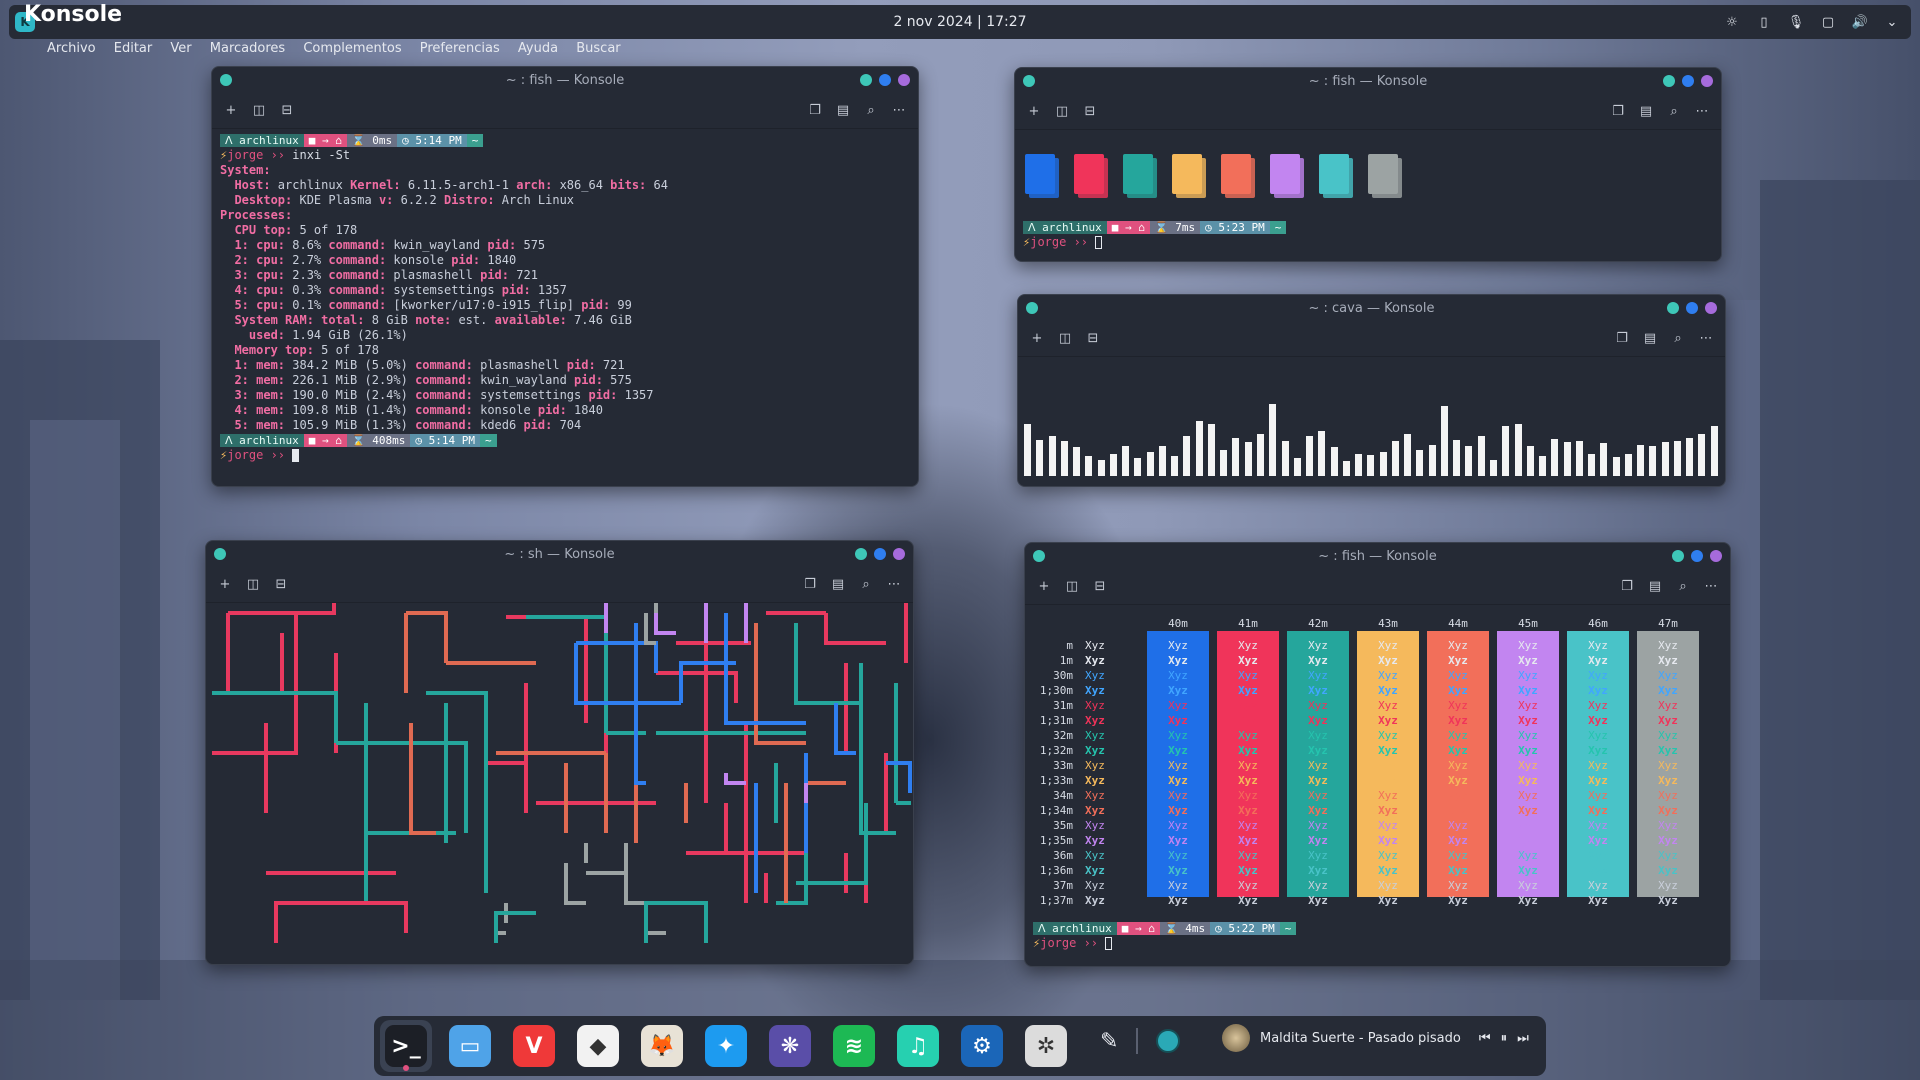 The height and width of the screenshot is (1080, 1920). I want to click on menu-buscar: Buscar, so click(598, 48).